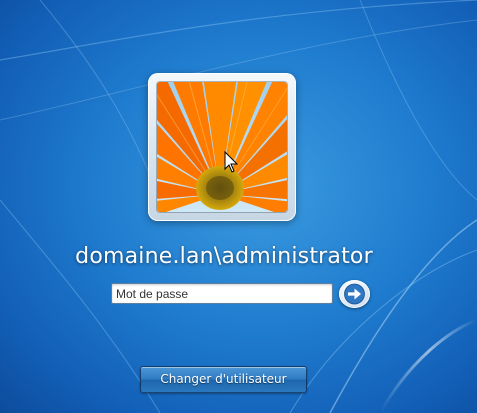  I want to click on flower-avatar-image, so click(222, 147).